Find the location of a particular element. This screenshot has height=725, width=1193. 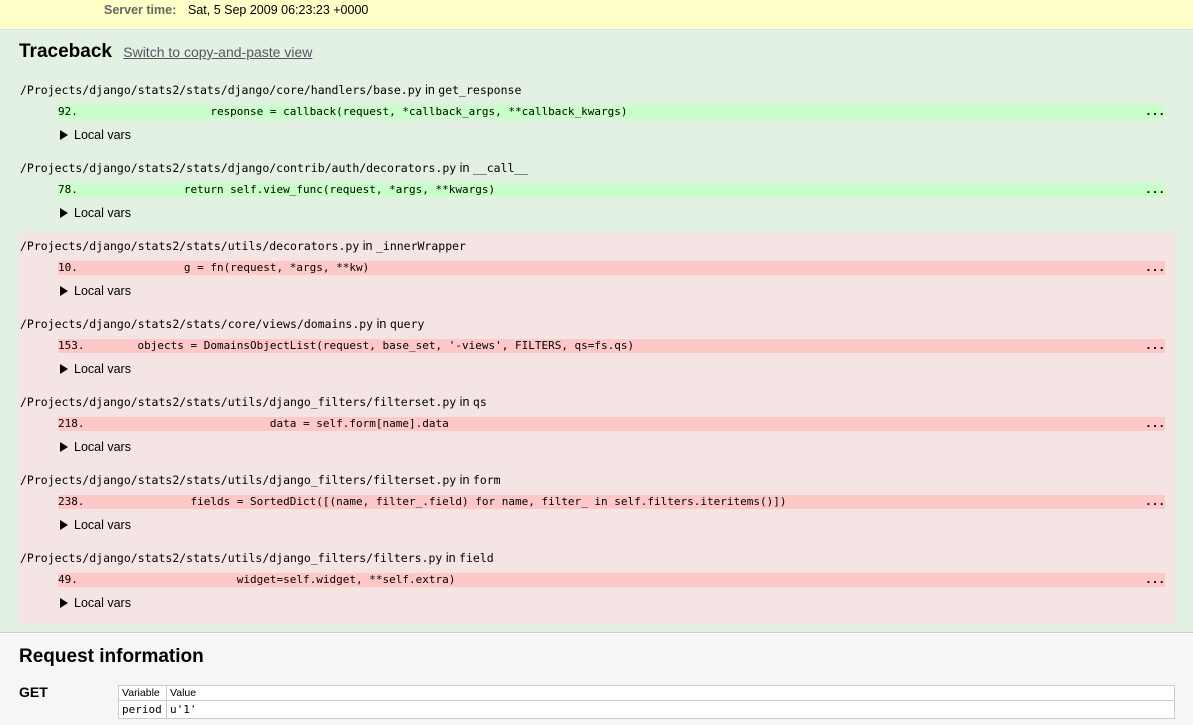

frame-function: field is located at coordinates (476, 558).